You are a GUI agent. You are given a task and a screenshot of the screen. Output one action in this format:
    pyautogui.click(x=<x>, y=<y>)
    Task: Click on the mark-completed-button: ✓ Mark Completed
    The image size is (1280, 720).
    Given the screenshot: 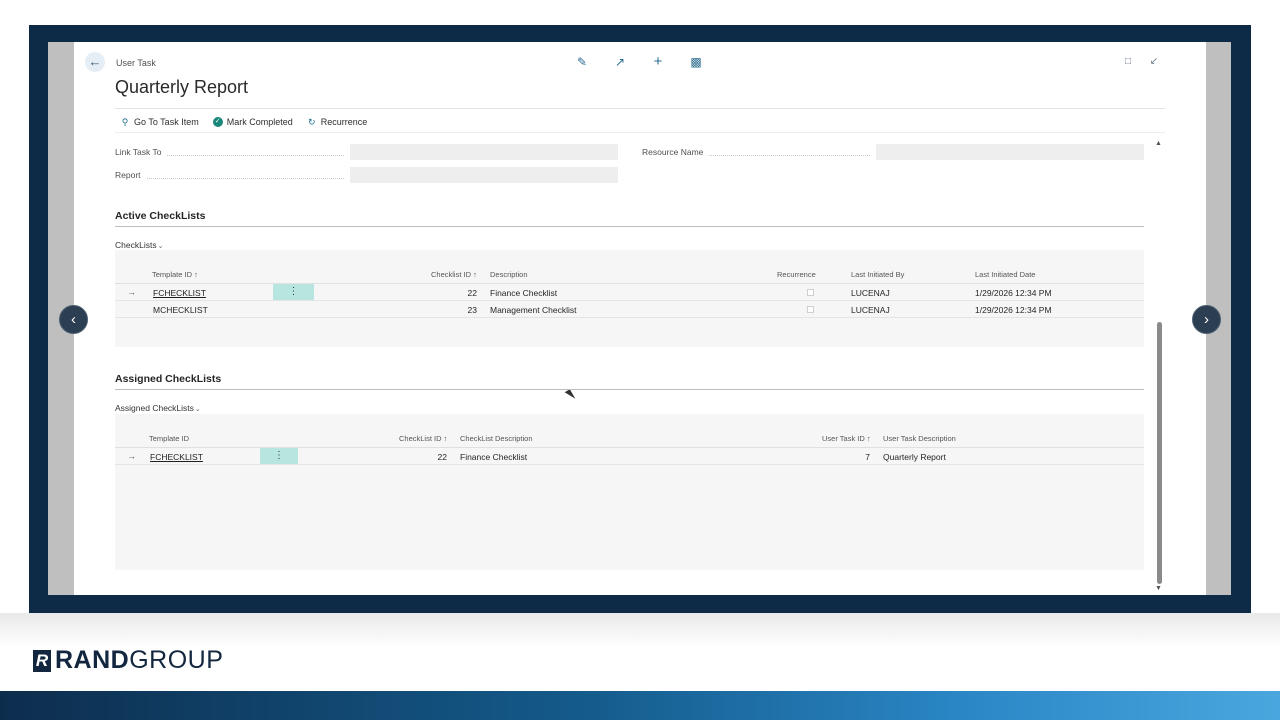 What is the action you would take?
    pyautogui.click(x=252, y=122)
    